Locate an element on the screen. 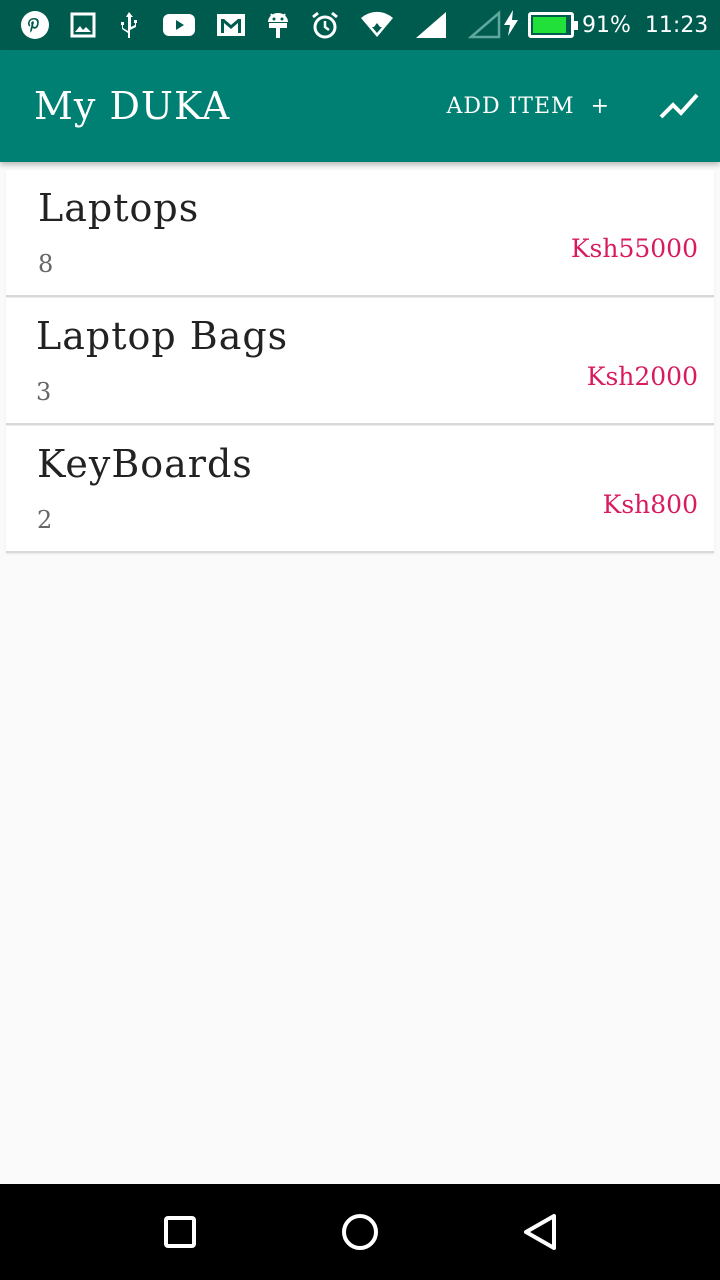  item-quantity: 8 is located at coordinates (46, 264).